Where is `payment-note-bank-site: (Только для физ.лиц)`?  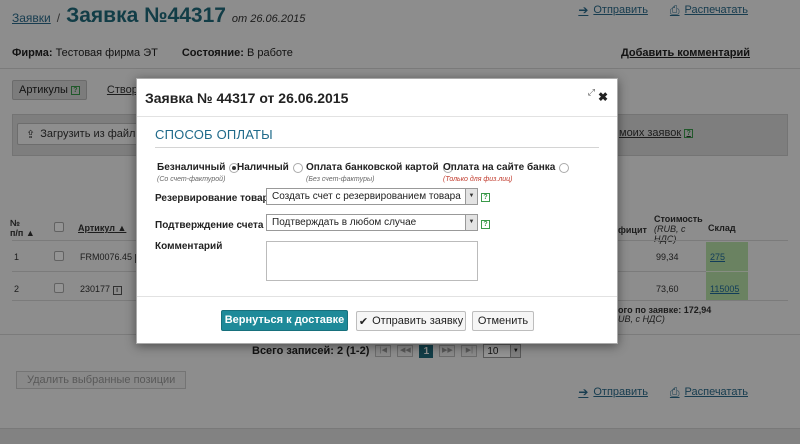
payment-note-bank-site: (Только для физ.лиц) is located at coordinates (478, 179).